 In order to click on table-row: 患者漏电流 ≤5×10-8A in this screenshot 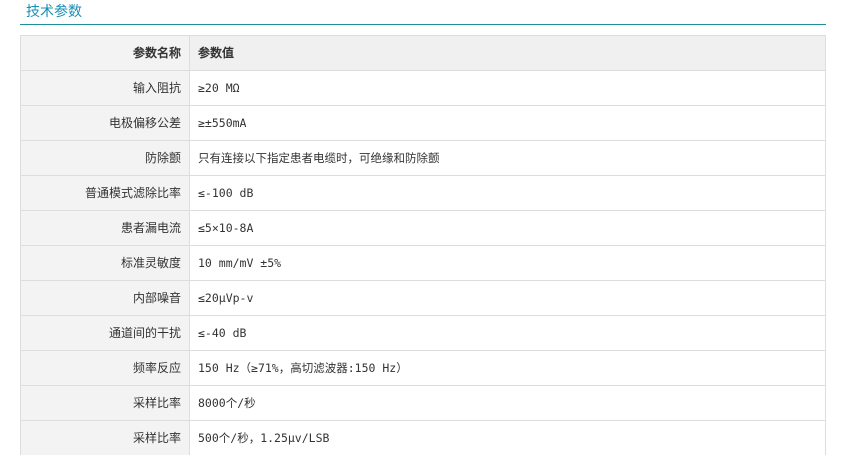, I will do `click(423, 228)`.